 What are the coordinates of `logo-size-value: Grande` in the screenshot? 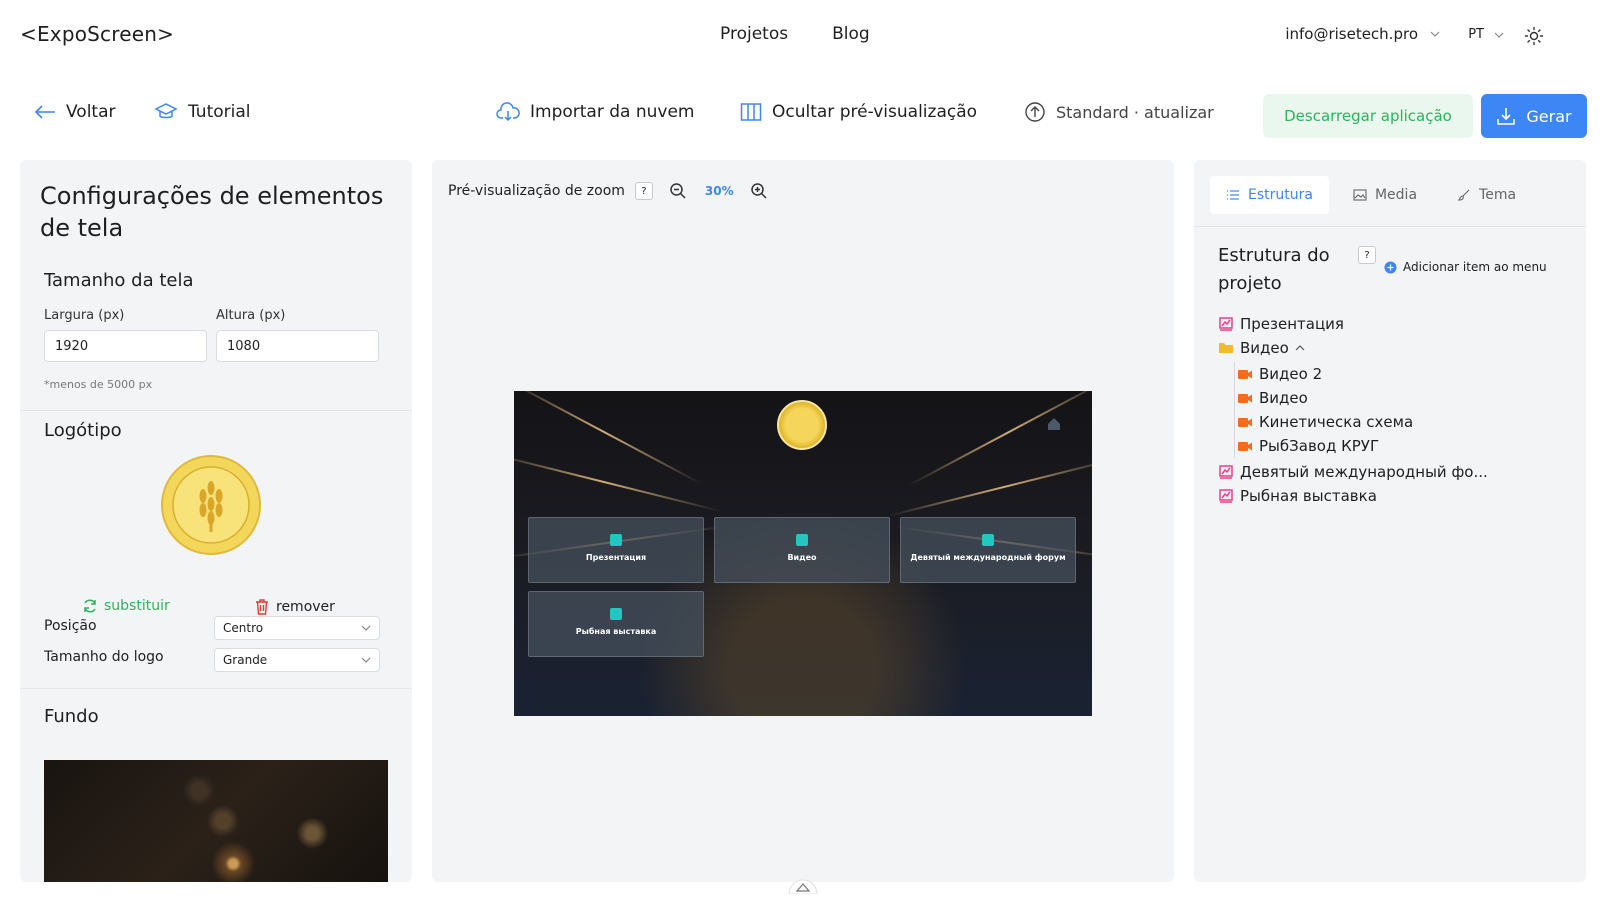 It's located at (245, 660).